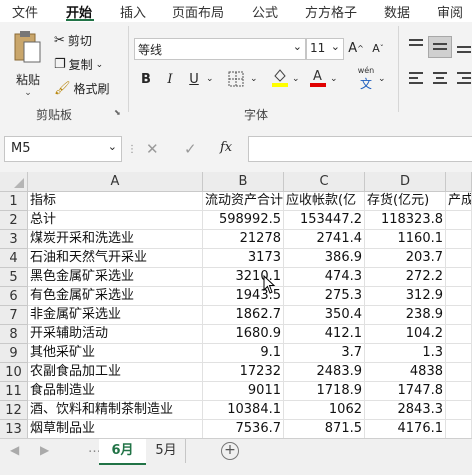  What do you see at coordinates (324, 353) in the screenshot?
I see `cell-c-9: 3.7` at bounding box center [324, 353].